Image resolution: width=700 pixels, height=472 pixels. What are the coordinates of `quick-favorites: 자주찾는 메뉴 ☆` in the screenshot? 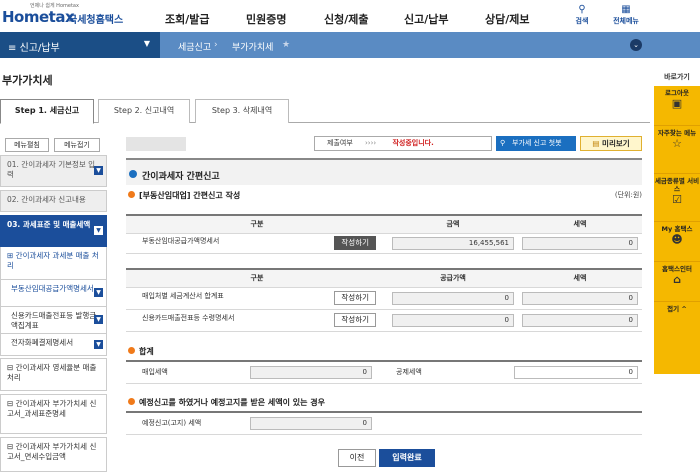 It's located at (677, 150).